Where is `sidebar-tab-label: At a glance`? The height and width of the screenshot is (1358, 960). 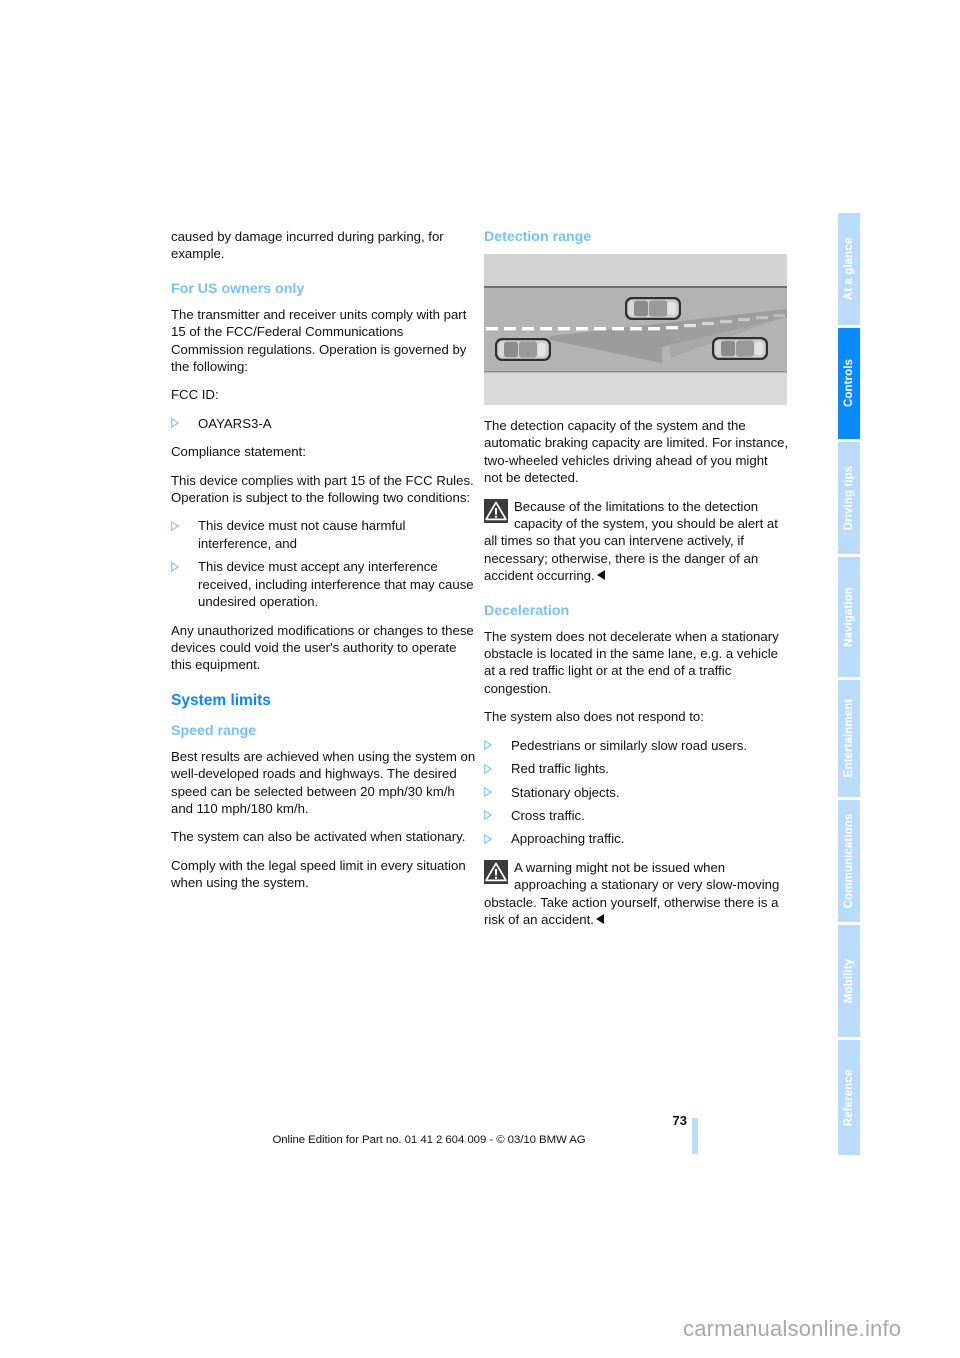 sidebar-tab-label: At a glance is located at coordinates (849, 269).